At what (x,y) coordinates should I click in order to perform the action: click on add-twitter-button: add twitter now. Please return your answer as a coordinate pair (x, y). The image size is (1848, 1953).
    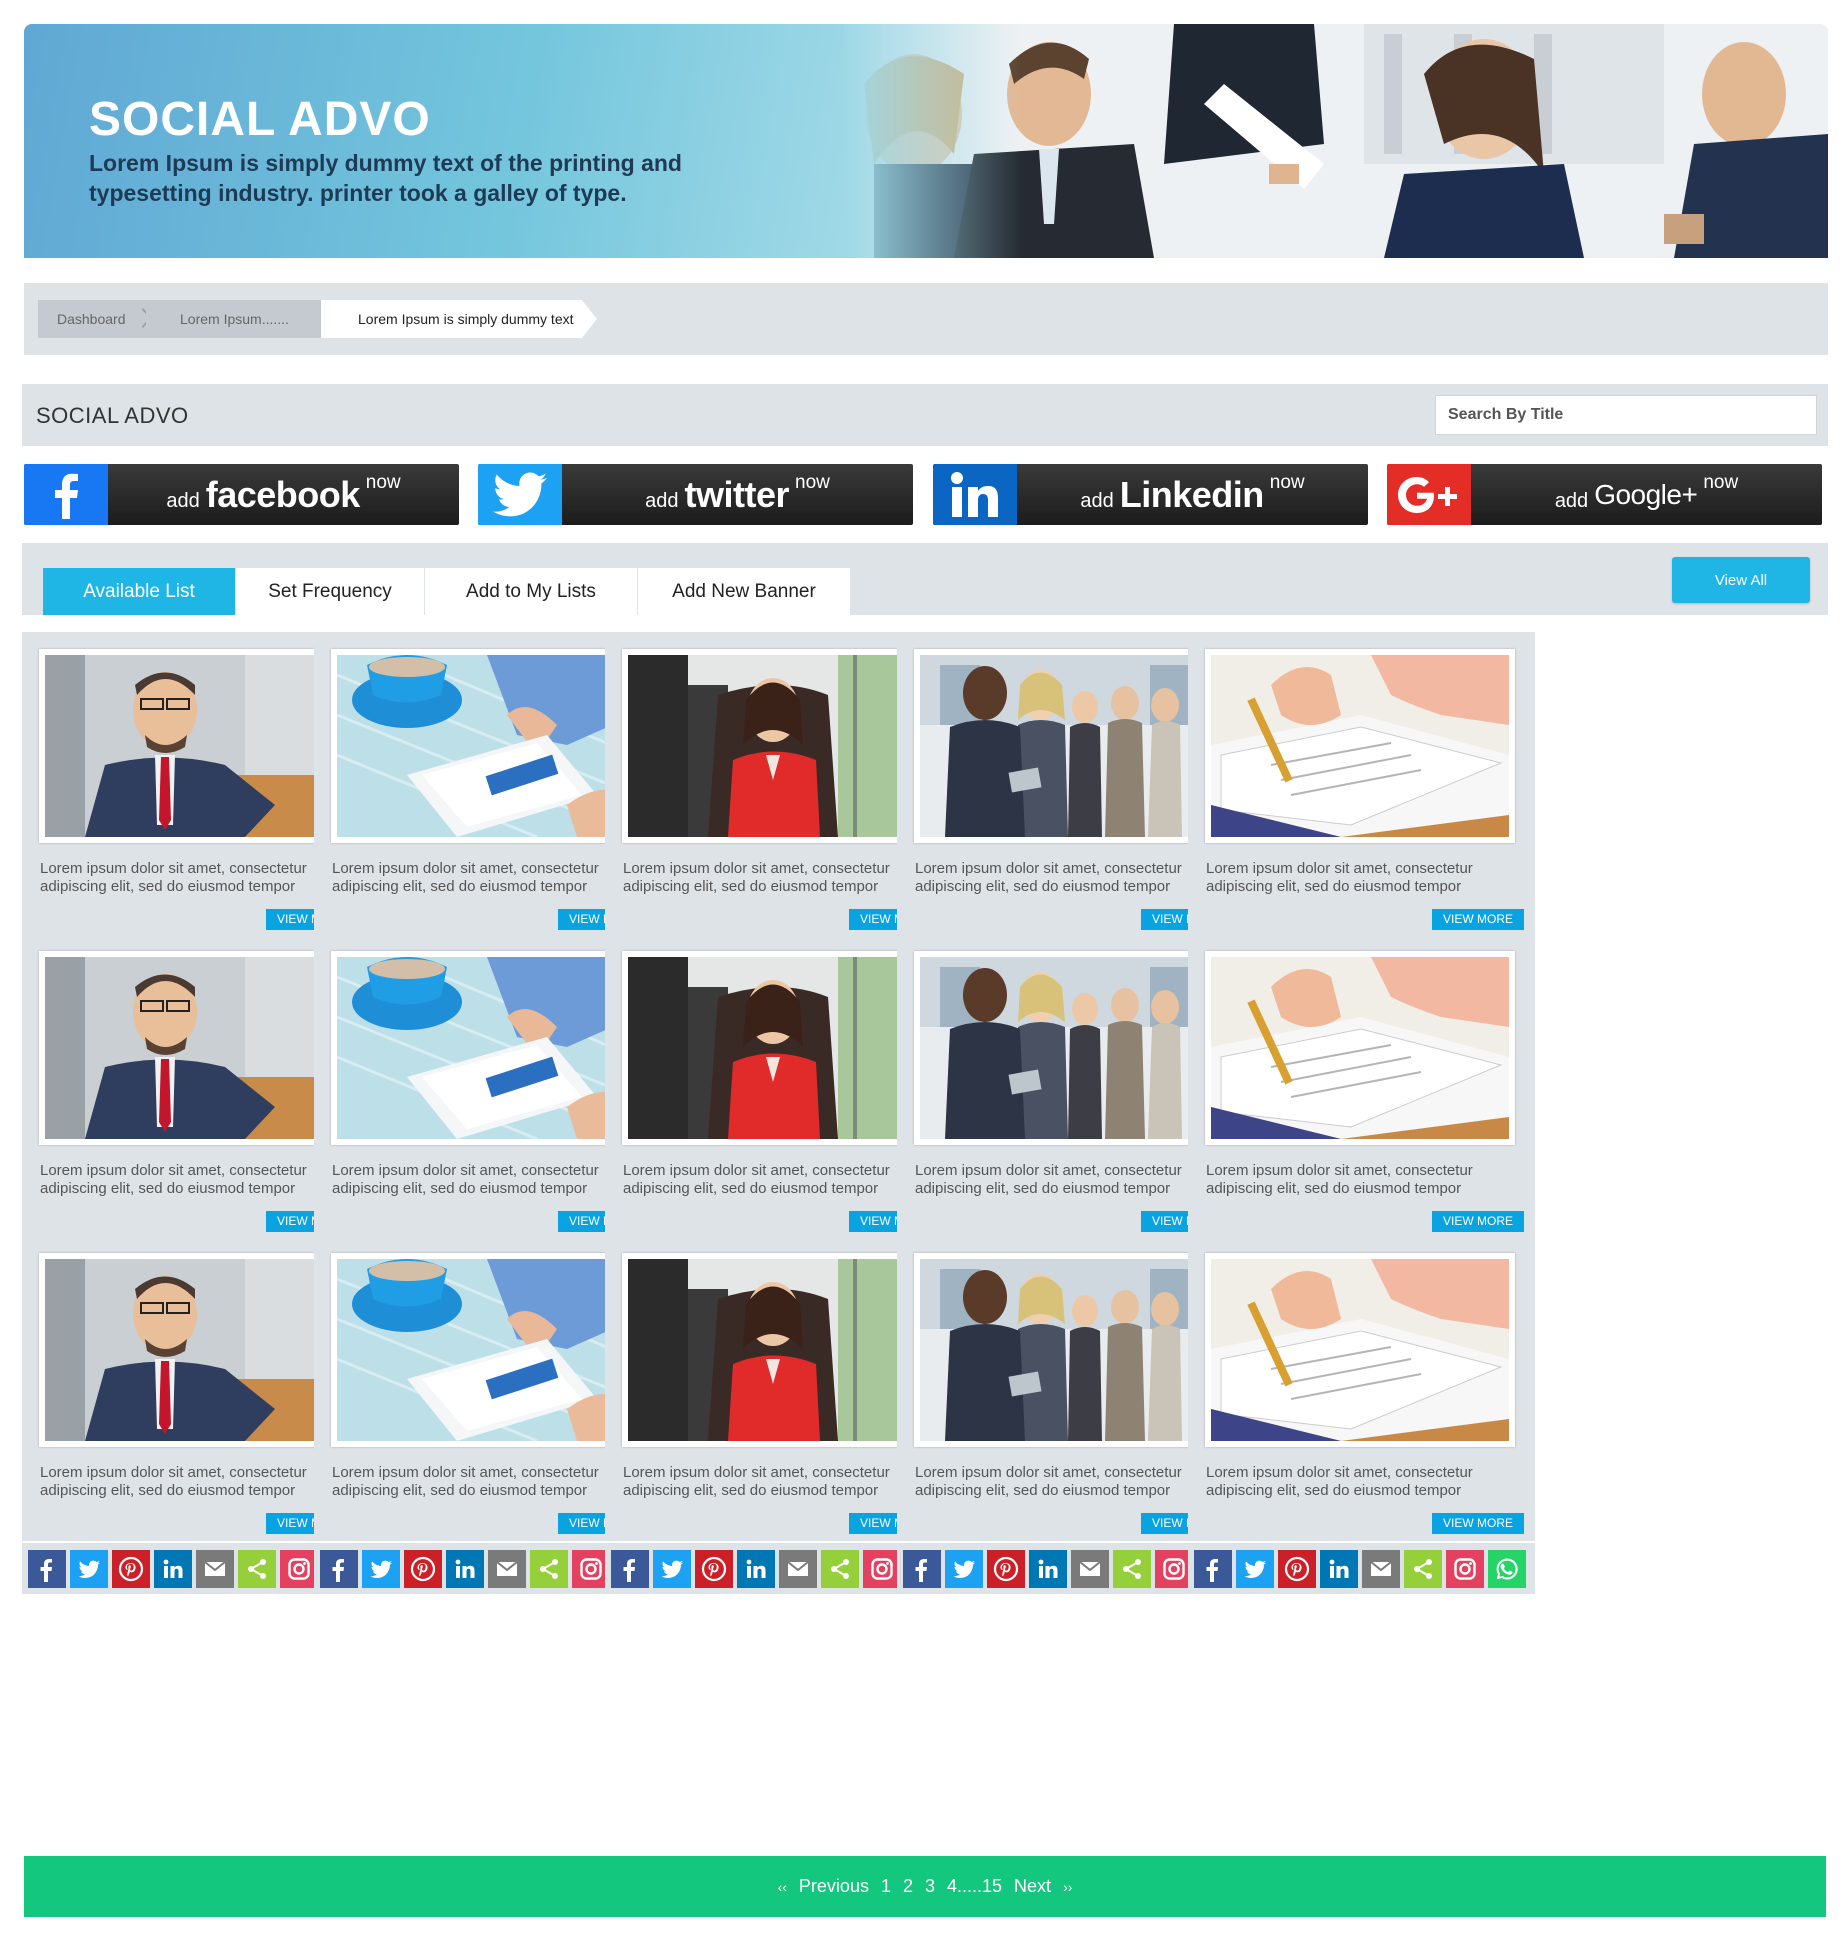
    Looking at the image, I should click on (695, 494).